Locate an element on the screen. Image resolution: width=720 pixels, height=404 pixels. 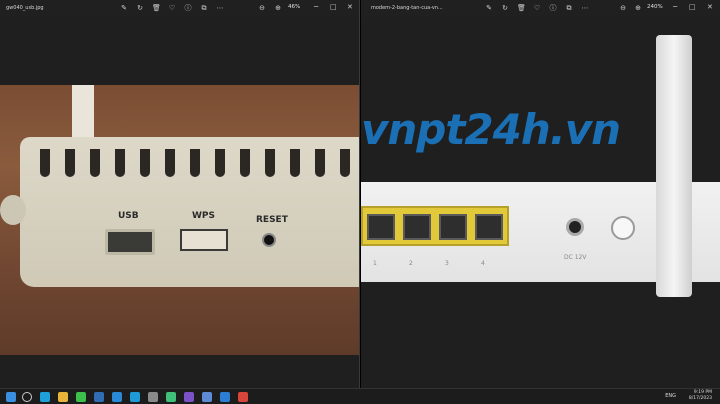
power-button is located at coordinates (623, 228).